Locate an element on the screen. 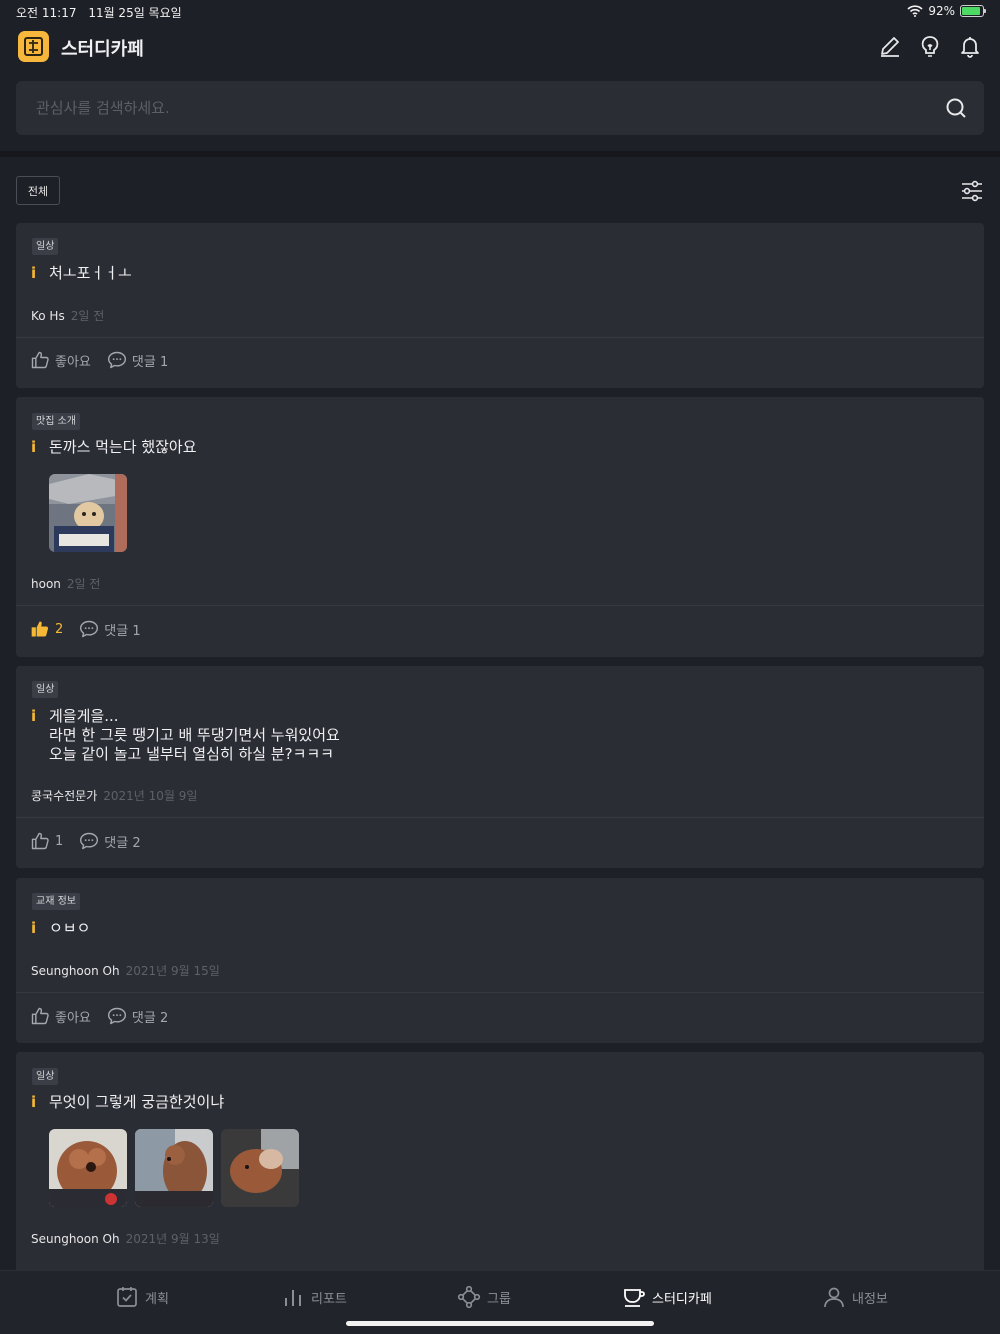  post-date: 2021년 10월 9일 is located at coordinates (150, 796).